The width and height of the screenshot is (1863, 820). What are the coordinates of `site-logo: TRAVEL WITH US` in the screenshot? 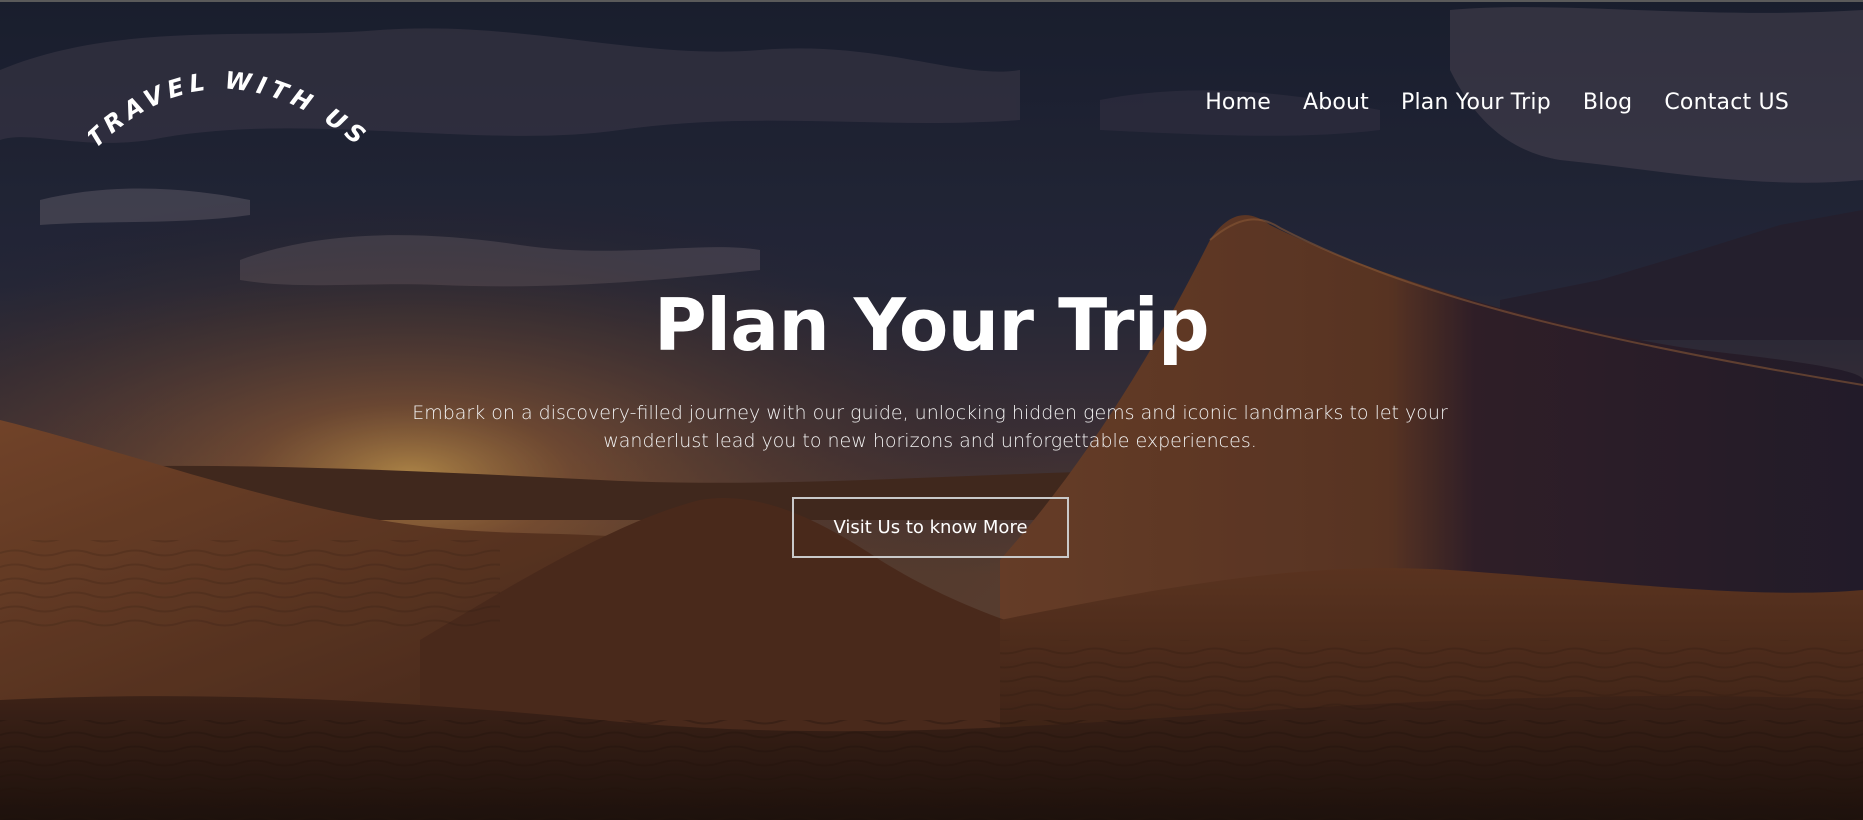 It's located at (228, 105).